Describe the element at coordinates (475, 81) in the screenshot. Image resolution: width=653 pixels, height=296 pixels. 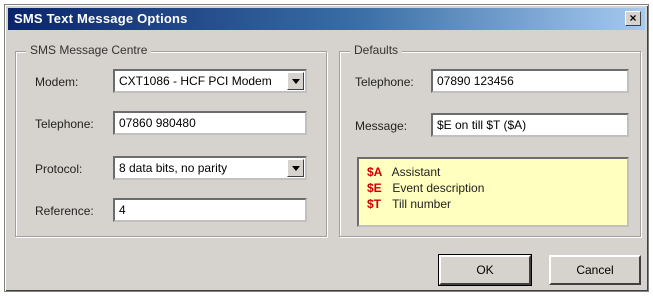
I see `default-telephone-value: 07890 123456` at that location.